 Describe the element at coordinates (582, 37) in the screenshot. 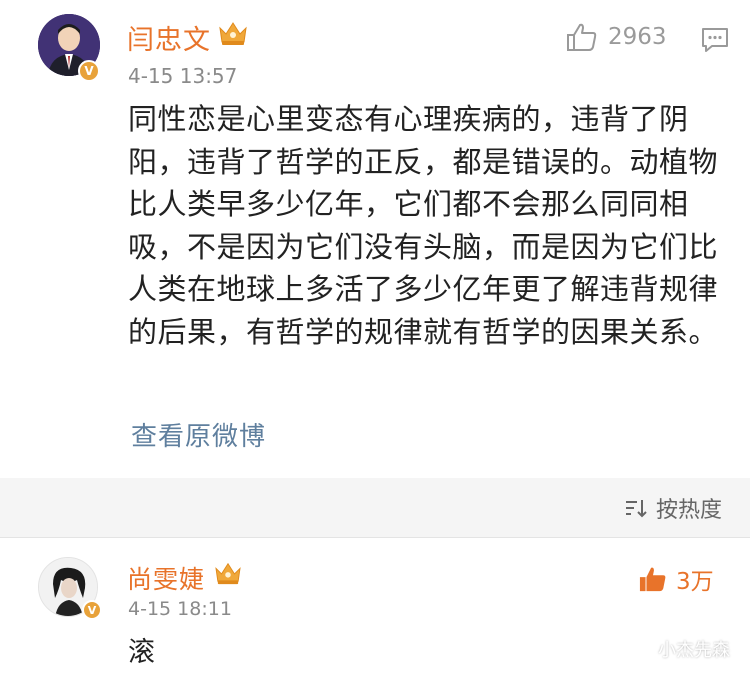

I see `thumbs-up-outline-icon` at that location.